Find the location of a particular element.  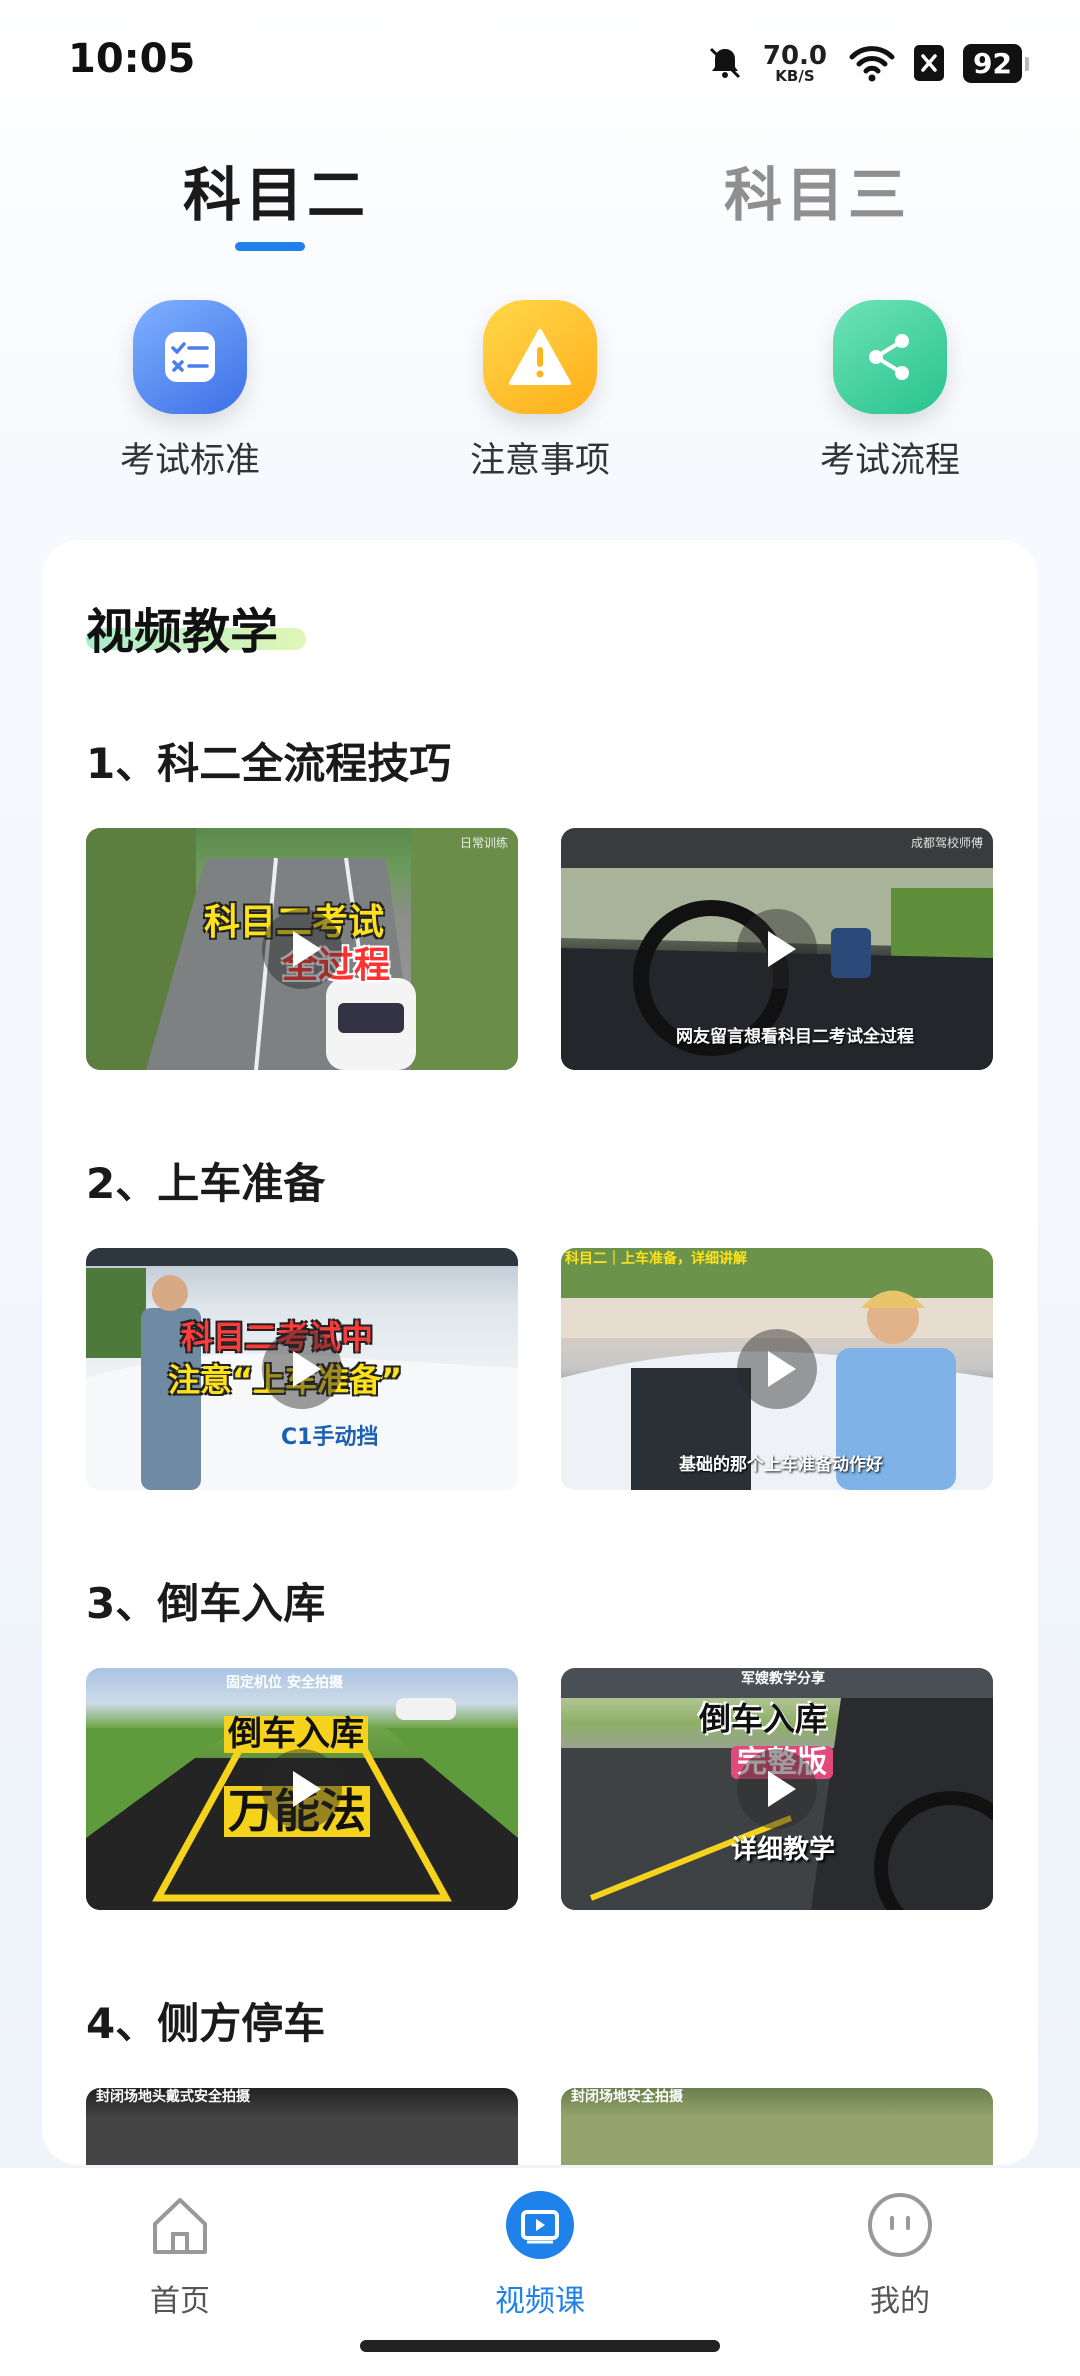

nav-video-course: 视频课 is located at coordinates (540, 2255).